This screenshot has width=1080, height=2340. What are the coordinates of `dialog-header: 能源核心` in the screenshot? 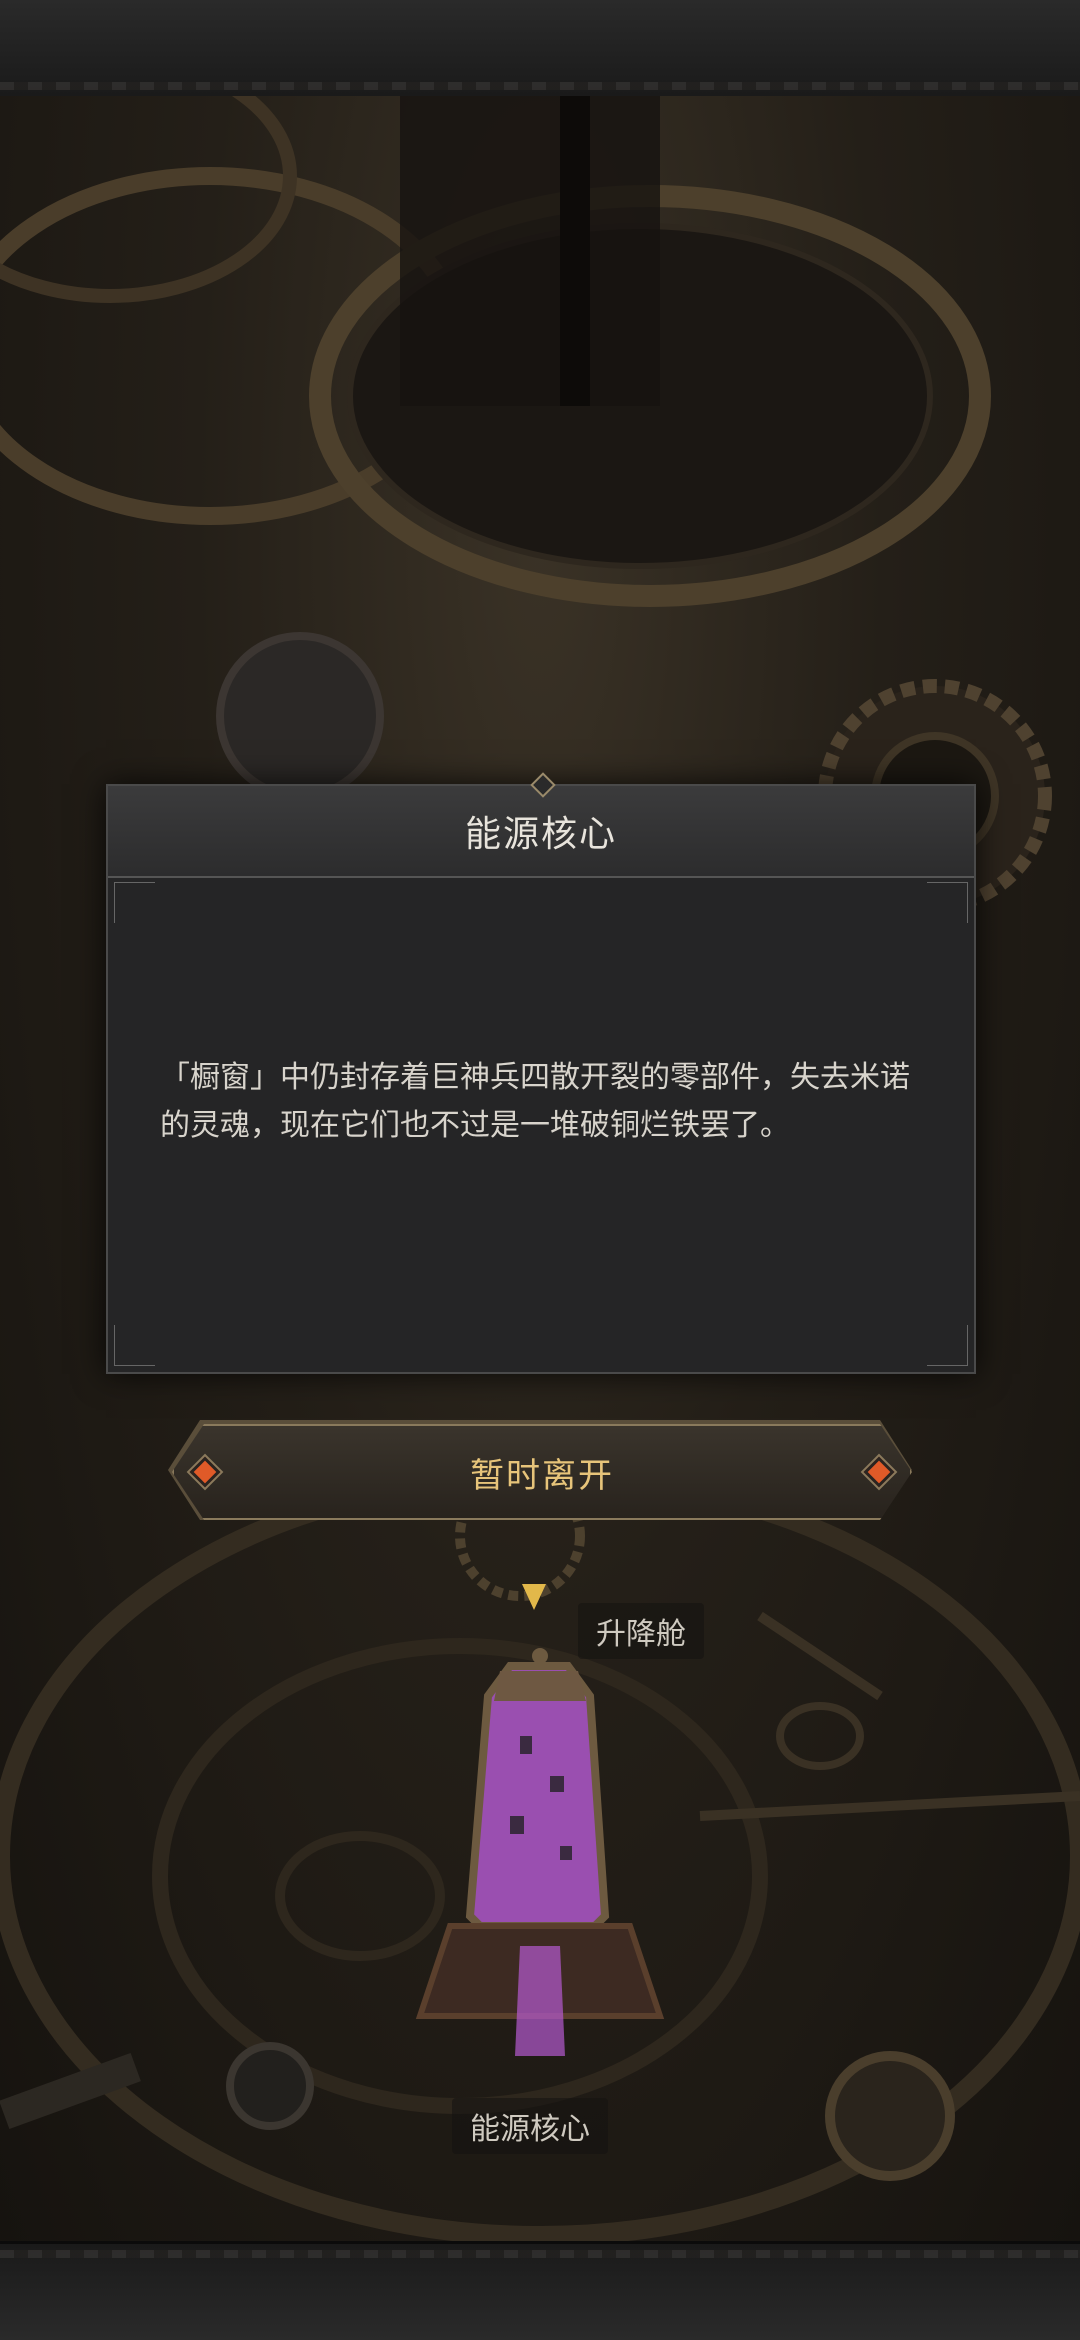 It's located at (541, 832).